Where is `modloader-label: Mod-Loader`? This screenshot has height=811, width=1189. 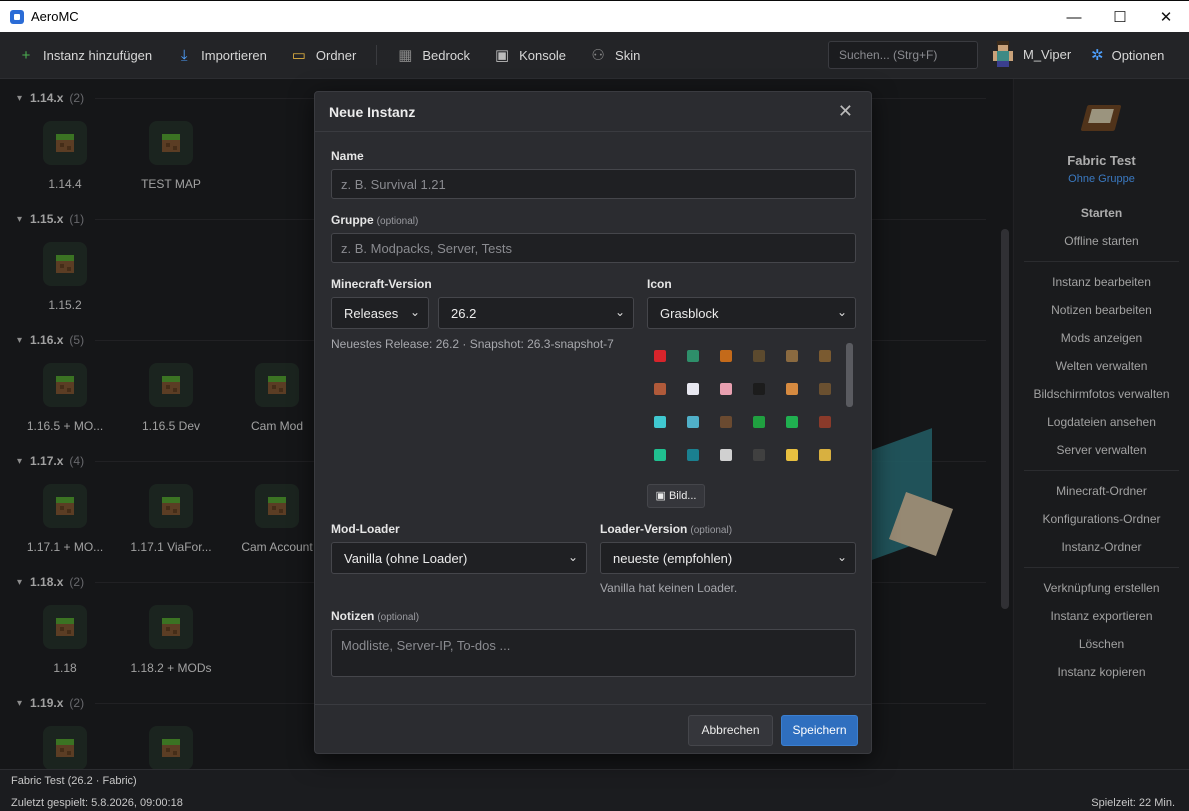
modloader-label: Mod-Loader is located at coordinates (365, 529).